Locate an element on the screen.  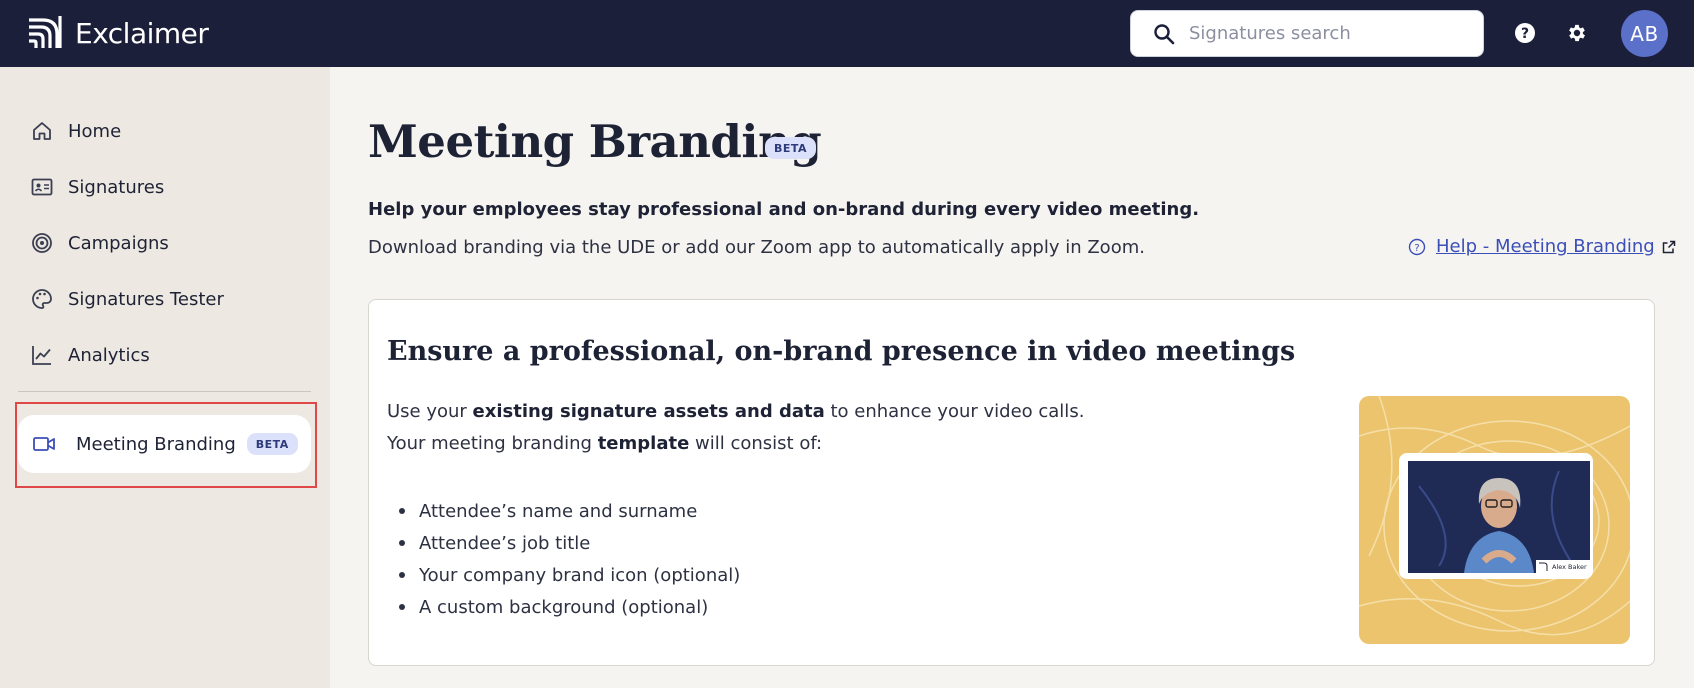
id-card-icon is located at coordinates (42, 187).